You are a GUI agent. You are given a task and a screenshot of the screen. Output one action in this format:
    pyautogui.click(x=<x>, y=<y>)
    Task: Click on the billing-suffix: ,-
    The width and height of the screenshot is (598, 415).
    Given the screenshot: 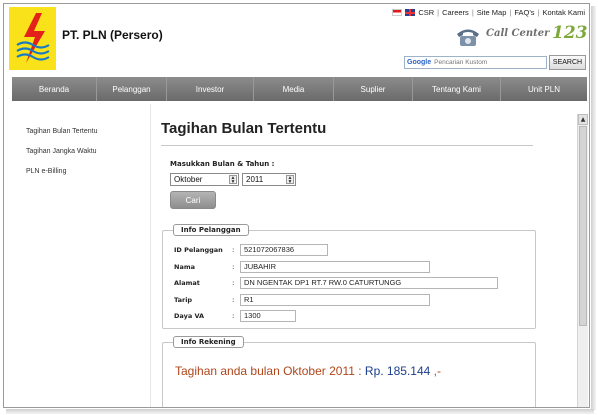 What is the action you would take?
    pyautogui.click(x=435, y=371)
    